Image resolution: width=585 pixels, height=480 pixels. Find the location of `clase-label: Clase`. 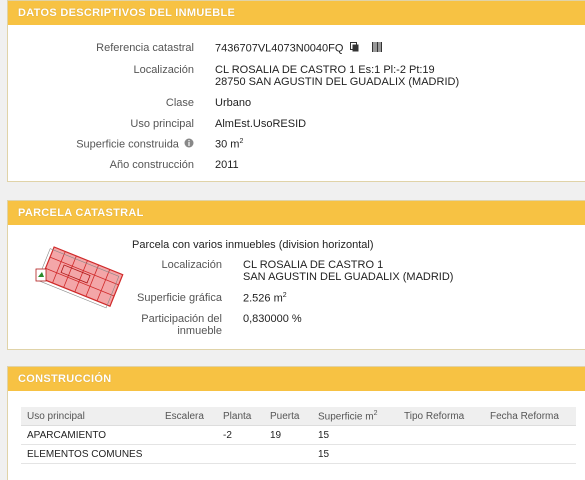

clase-label: Clase is located at coordinates (179, 103).